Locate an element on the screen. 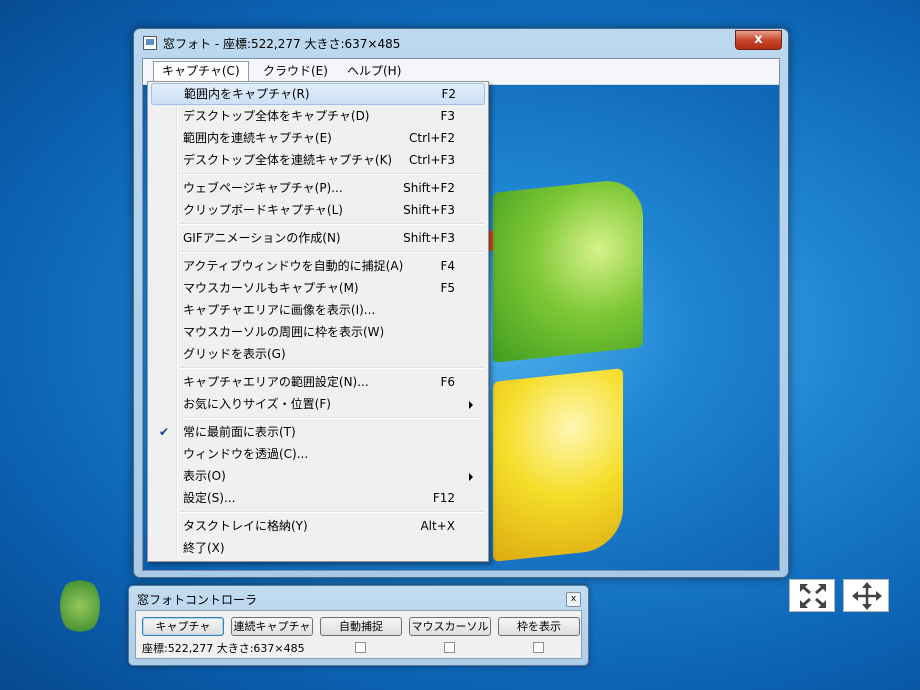 The image size is (920, 690). menu-item: 表示(O) is located at coordinates (317, 476).